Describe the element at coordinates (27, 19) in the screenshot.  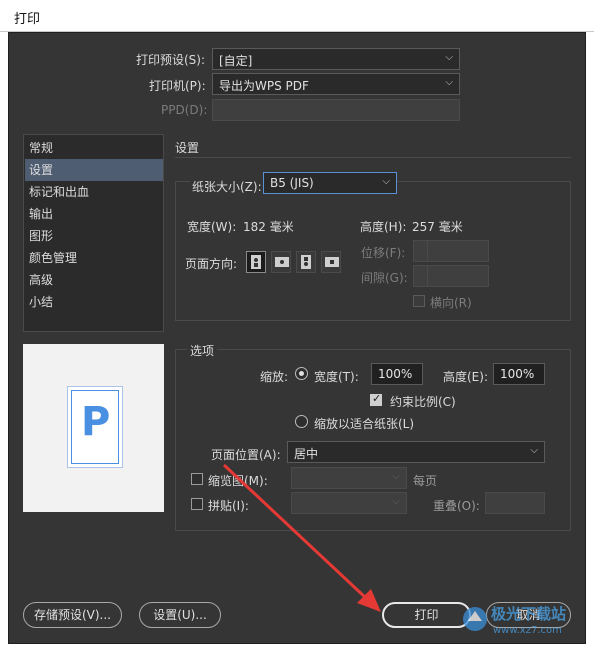
I see `window-title: 打印` at that location.